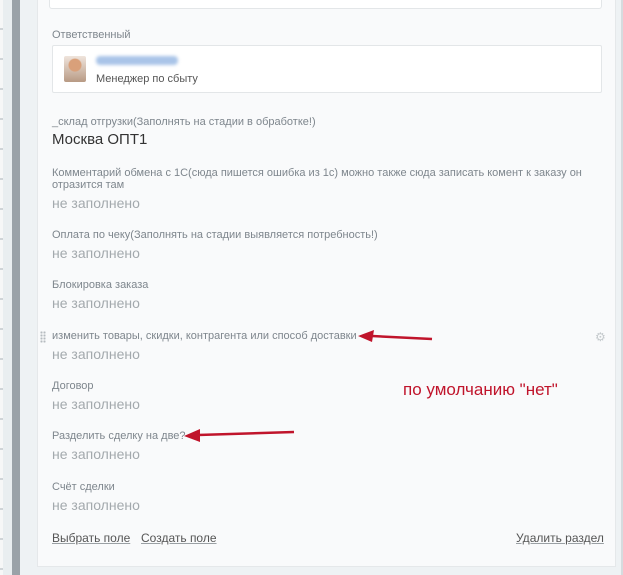 This screenshot has width=623, height=575. Describe the element at coordinates (395, 336) in the screenshot. I see `annotation-arrow-change-goods` at that location.